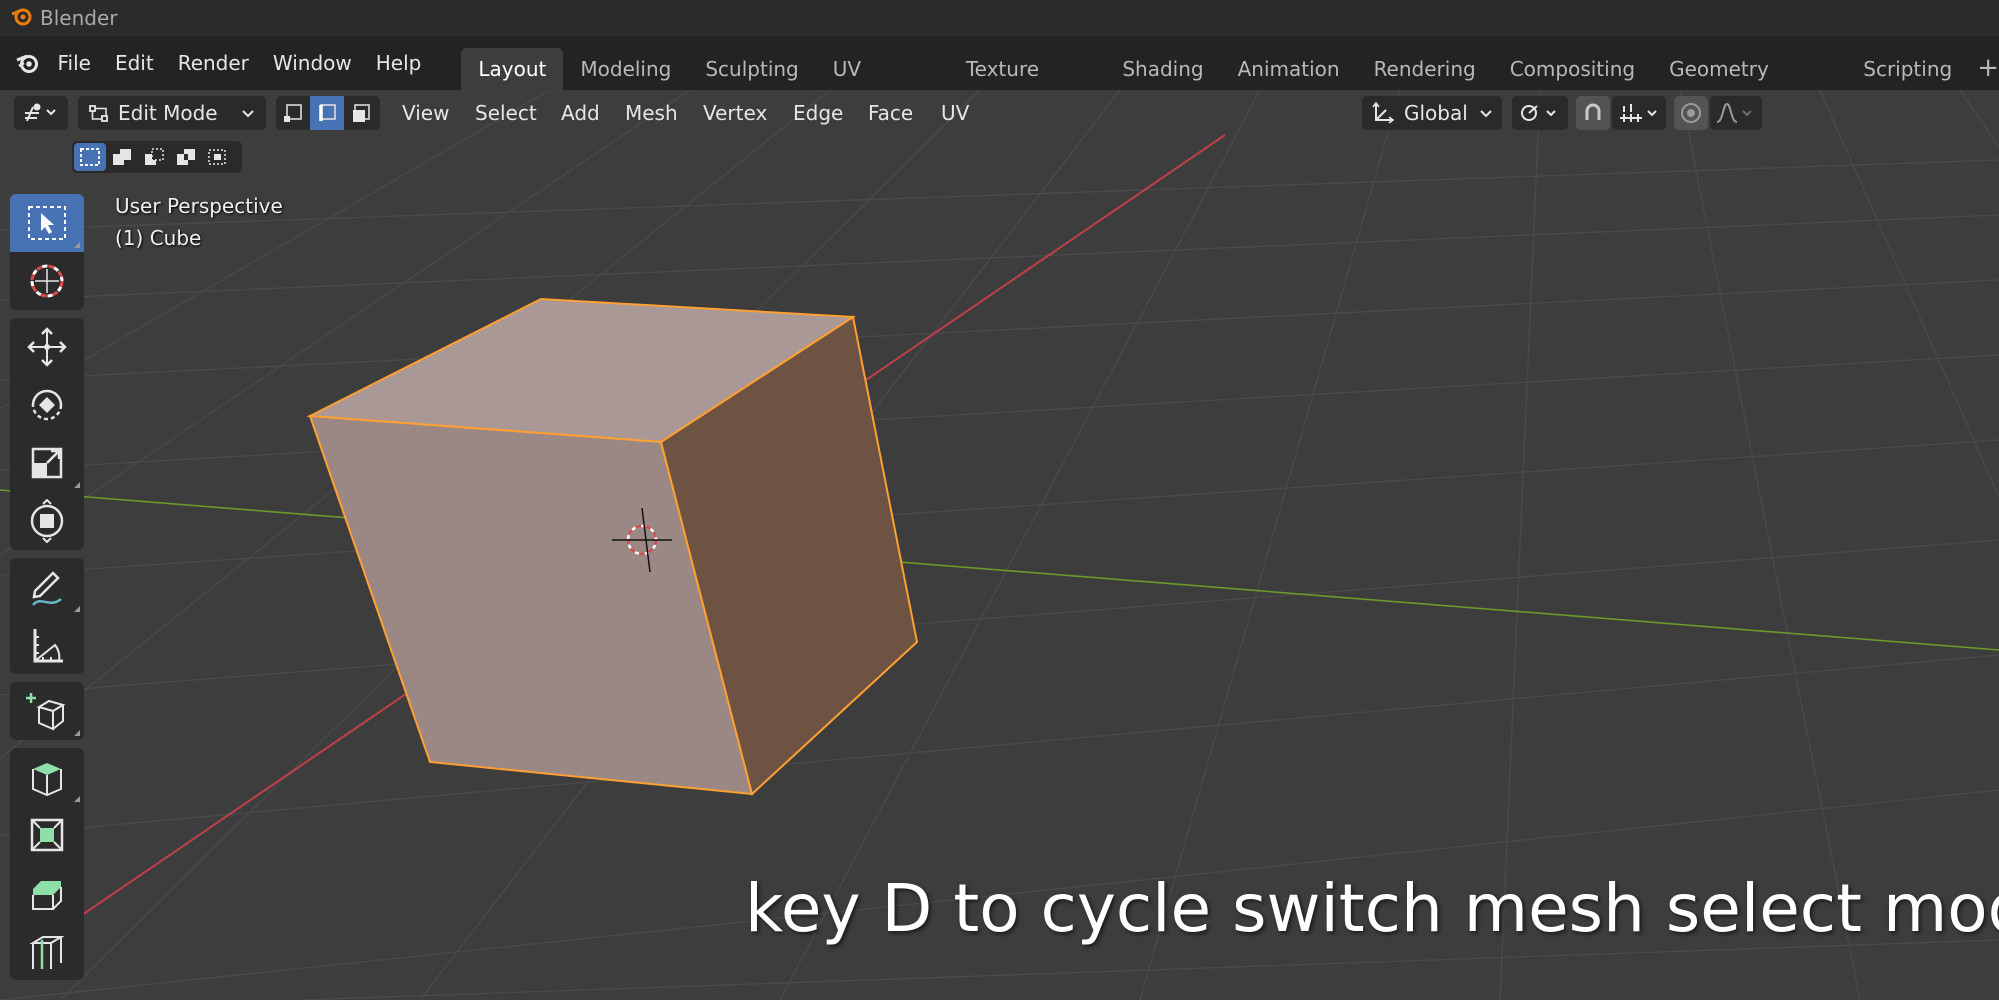 This screenshot has height=1000, width=1999. I want to click on menu-render: Render, so click(213, 63).